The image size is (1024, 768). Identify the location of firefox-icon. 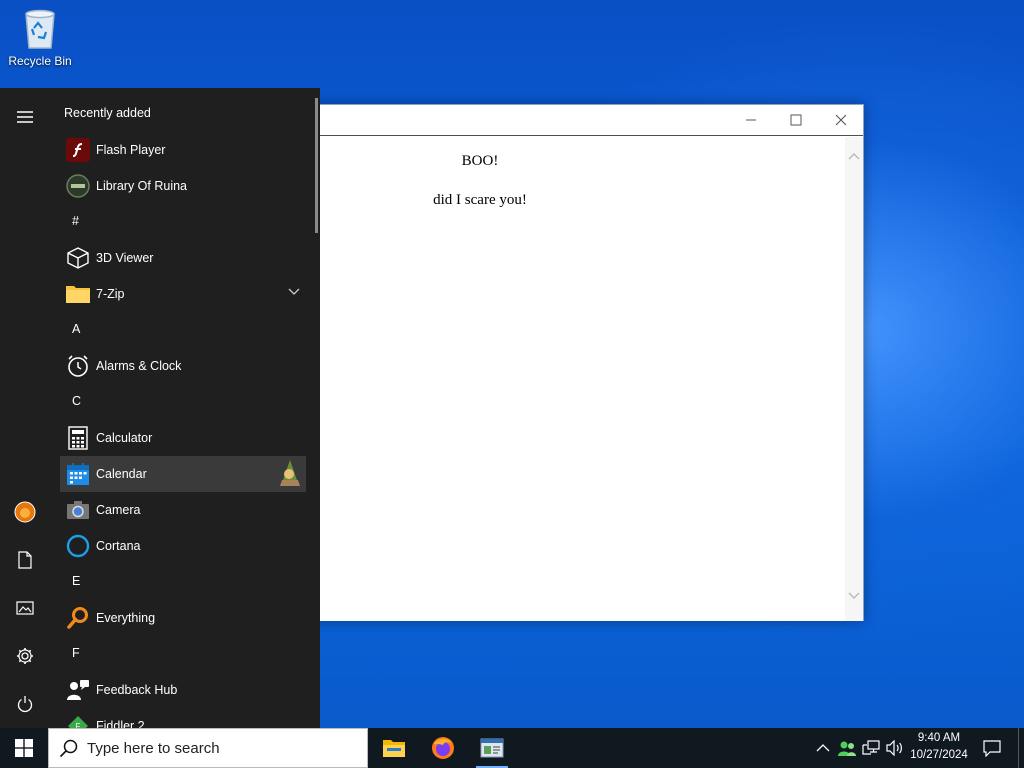
(443, 748).